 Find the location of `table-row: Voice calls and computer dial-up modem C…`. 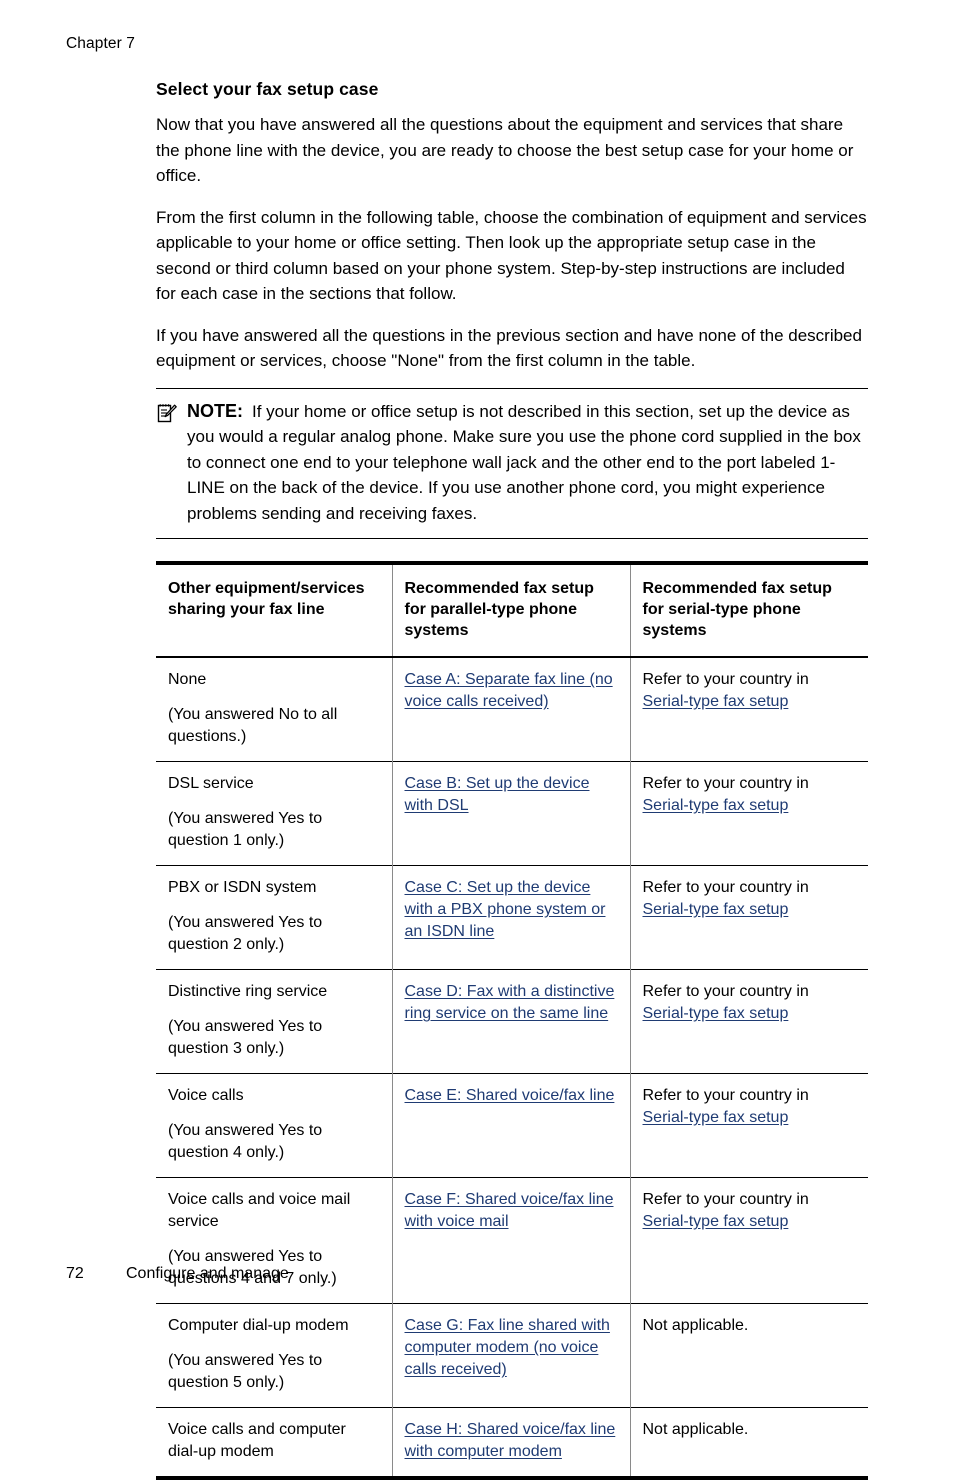

table-row: Voice calls and computer dial-up modem C… is located at coordinates (512, 1443).